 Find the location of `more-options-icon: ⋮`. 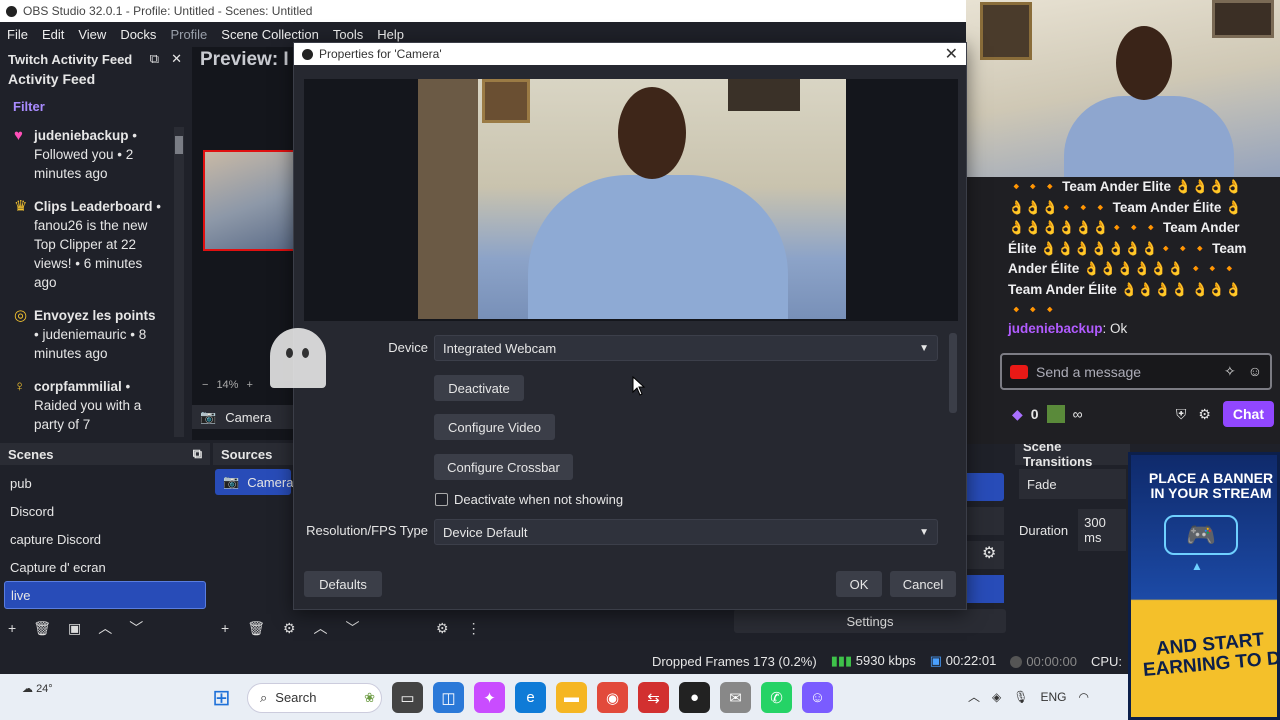

more-options-icon: ⋮ is located at coordinates (474, 628).